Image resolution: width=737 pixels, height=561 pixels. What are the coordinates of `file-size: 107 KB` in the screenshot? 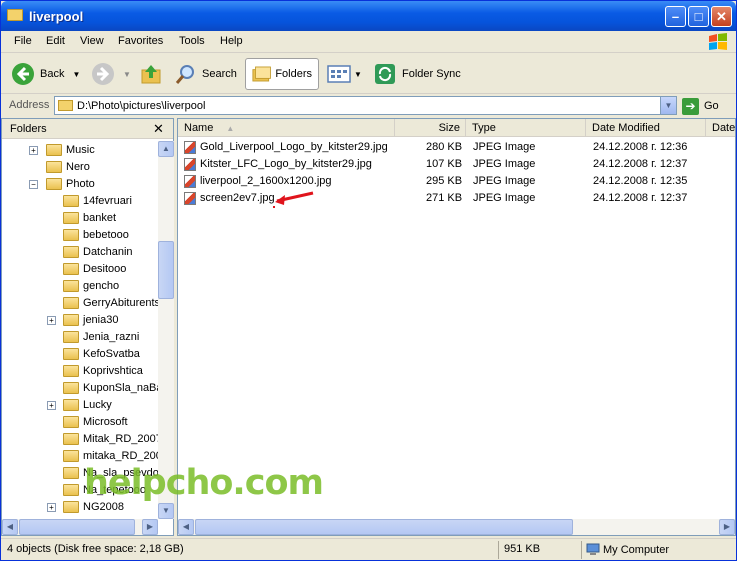 It's located at (444, 164).